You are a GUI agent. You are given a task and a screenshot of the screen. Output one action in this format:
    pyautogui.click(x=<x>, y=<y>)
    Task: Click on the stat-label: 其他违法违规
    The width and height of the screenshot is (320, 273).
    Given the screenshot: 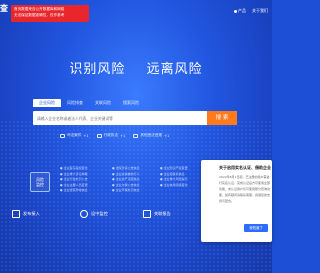 What is the action you would take?
    pyautogui.click(x=151, y=135)
    